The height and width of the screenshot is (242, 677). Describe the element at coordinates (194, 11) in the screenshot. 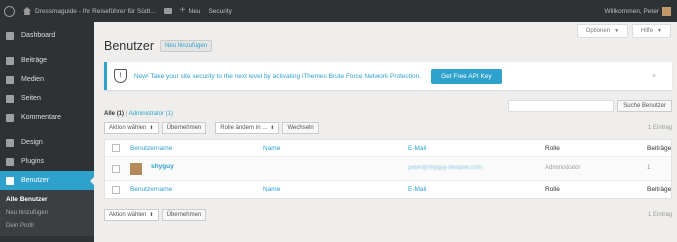

I see `new-label: Neu` at that location.